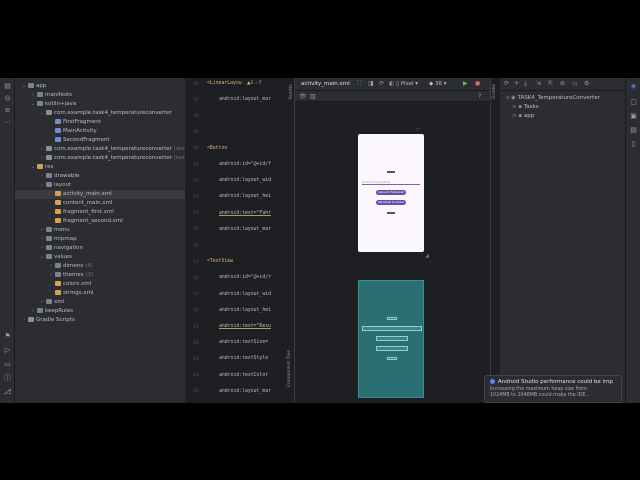 The height and width of the screenshot is (480, 640). What do you see at coordinates (525, 84) in the screenshot?
I see `download-icon: ⤓` at bounding box center [525, 84].